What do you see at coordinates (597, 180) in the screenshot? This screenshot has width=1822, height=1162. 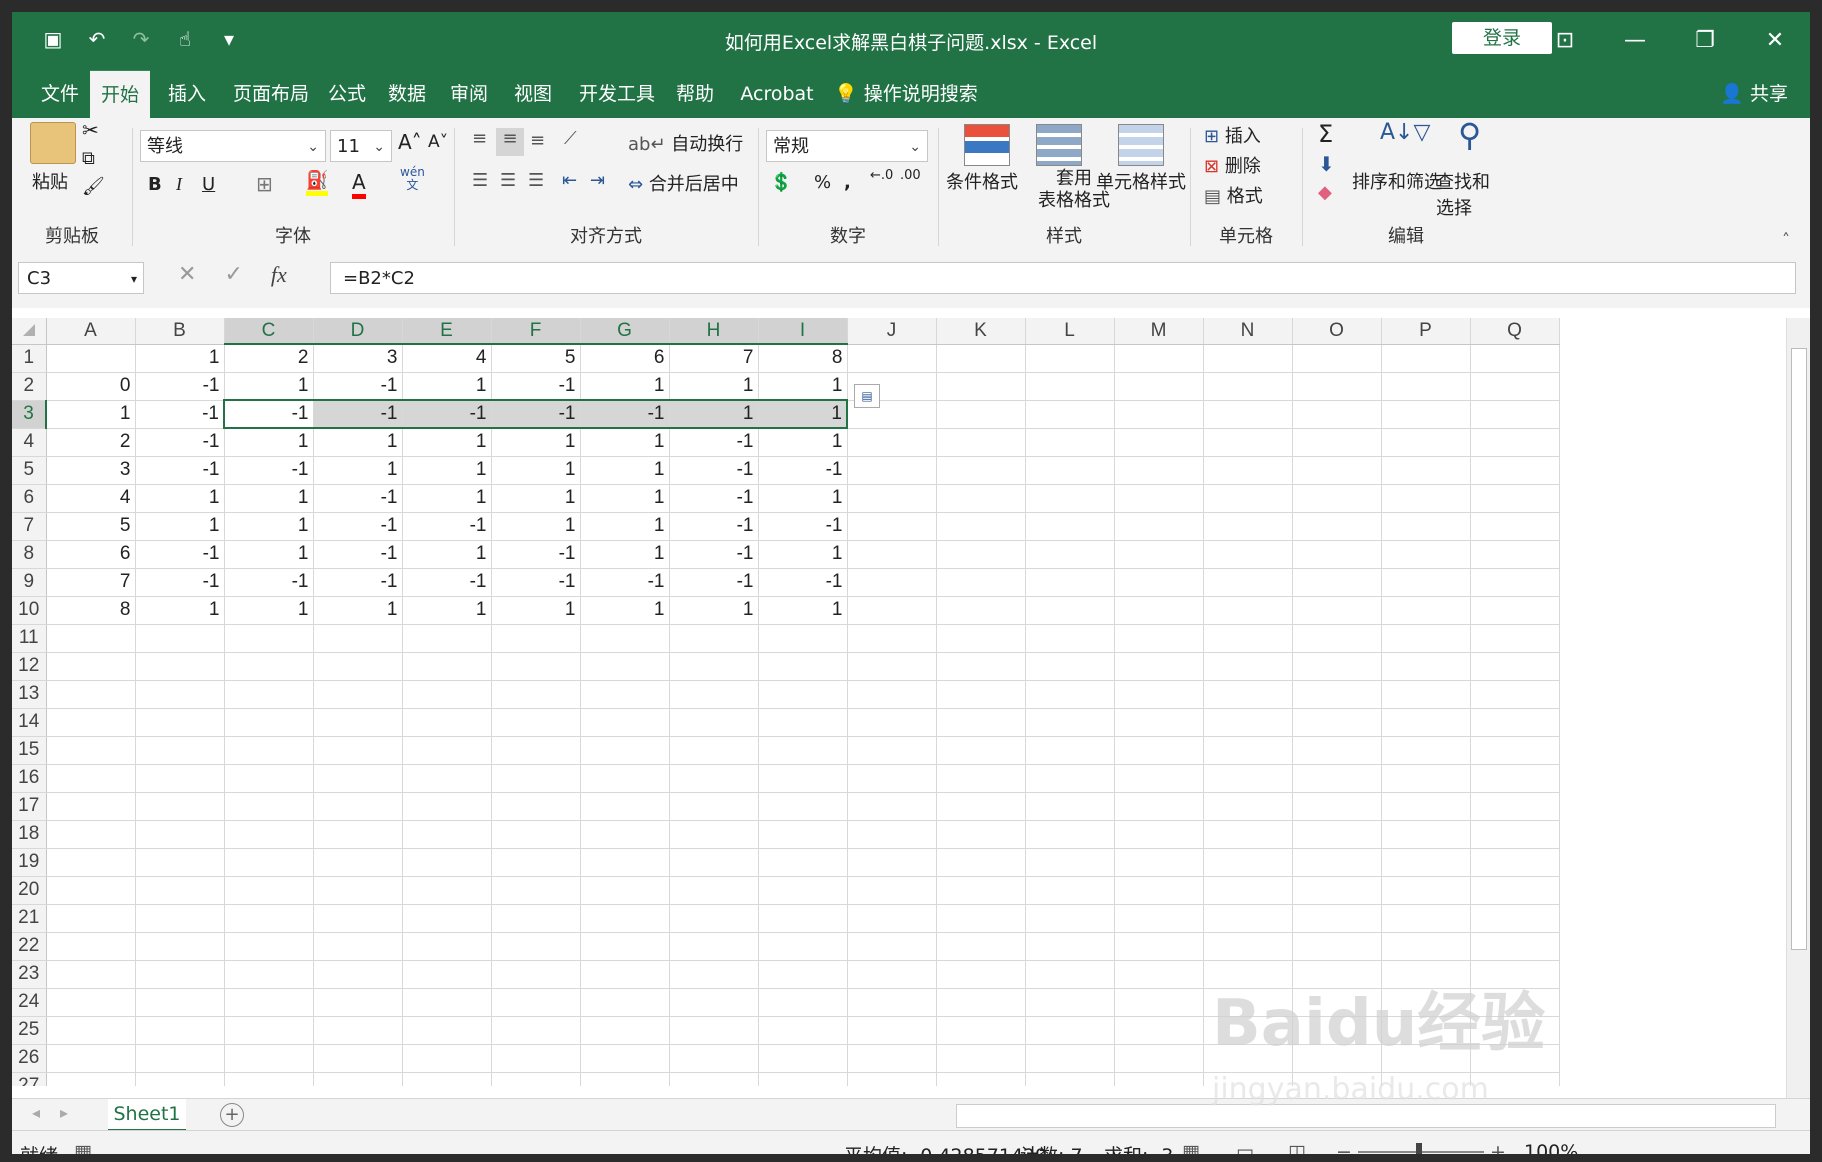 I see `increase-indent-icon: ⇥` at bounding box center [597, 180].